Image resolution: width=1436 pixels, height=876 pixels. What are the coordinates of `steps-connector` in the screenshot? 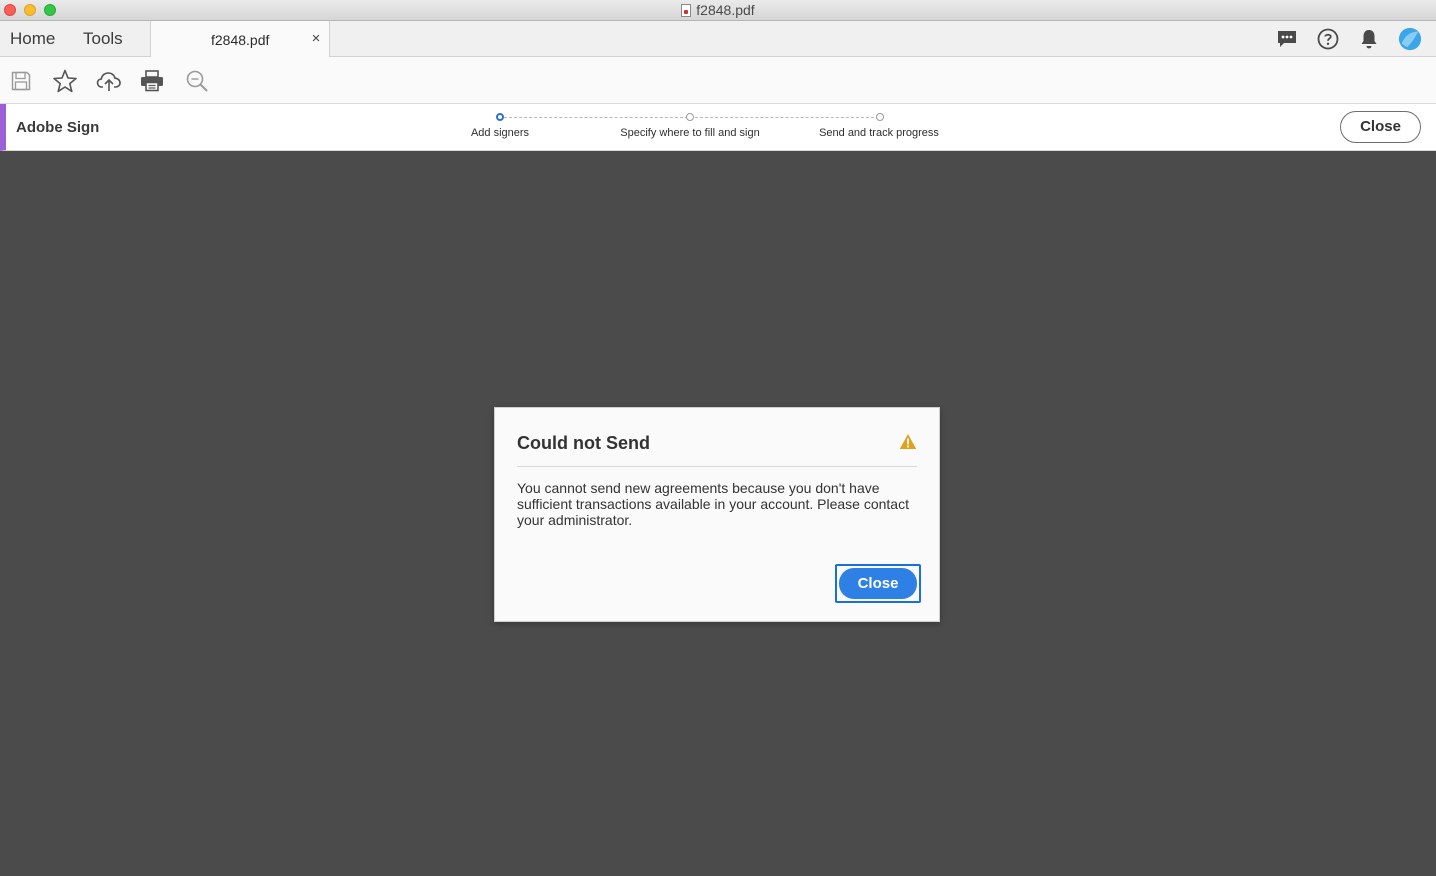 It's located at (694, 117).